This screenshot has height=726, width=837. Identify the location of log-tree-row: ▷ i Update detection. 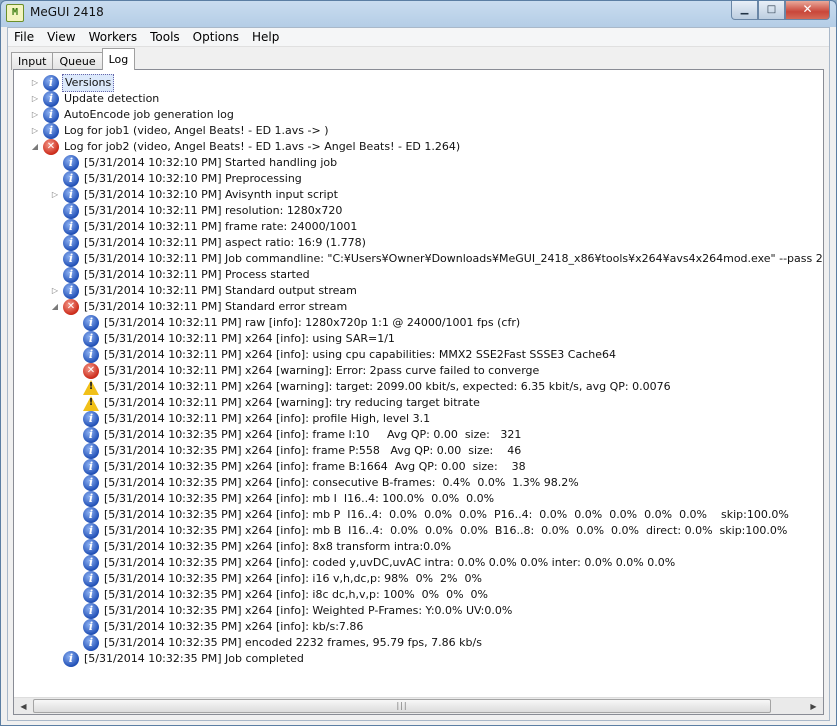
(95, 99).